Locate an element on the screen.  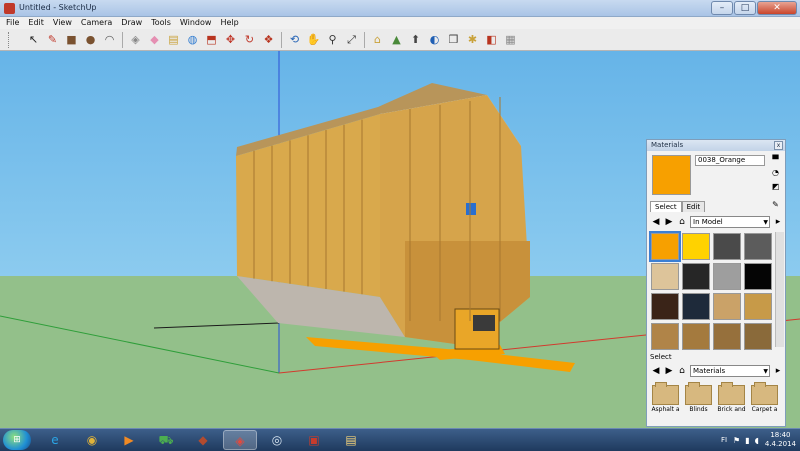
folder-brick: Brick and is located at coordinates (731, 397).